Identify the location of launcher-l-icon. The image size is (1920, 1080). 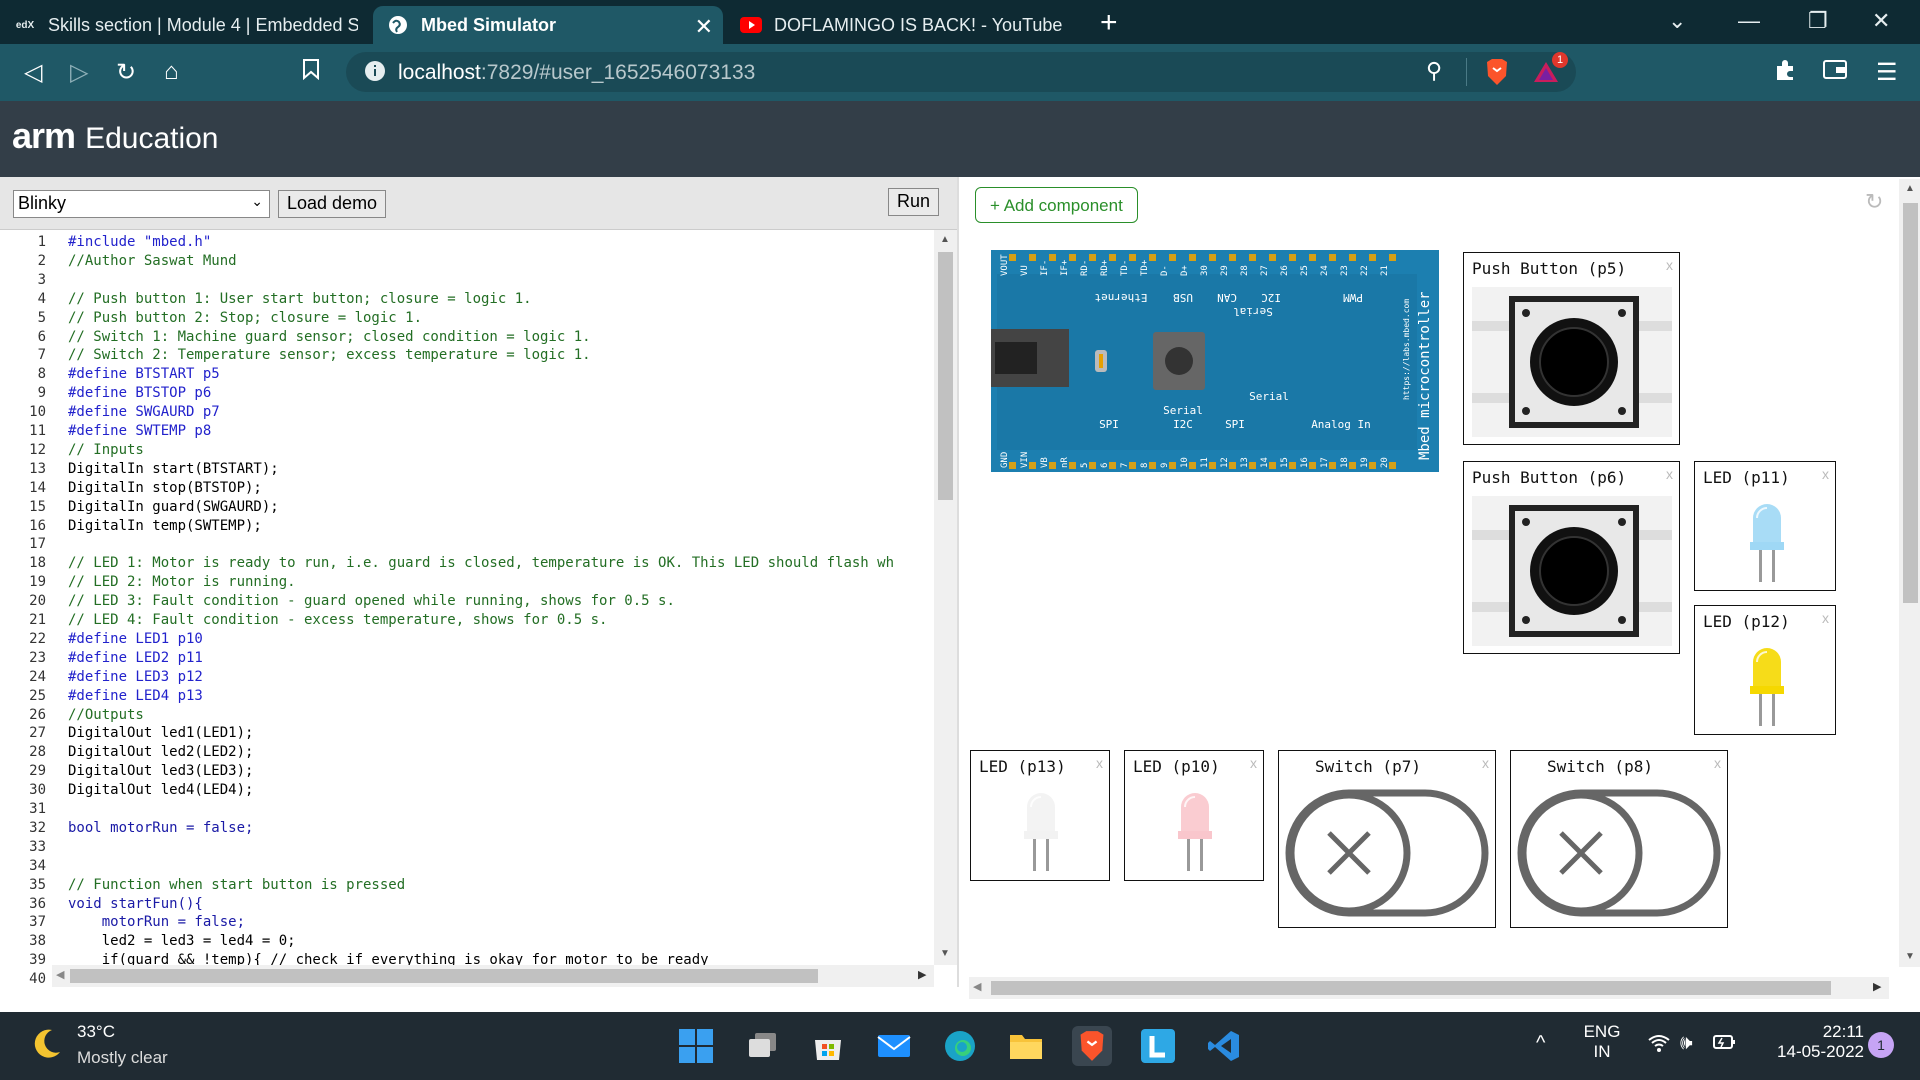
(1158, 1046).